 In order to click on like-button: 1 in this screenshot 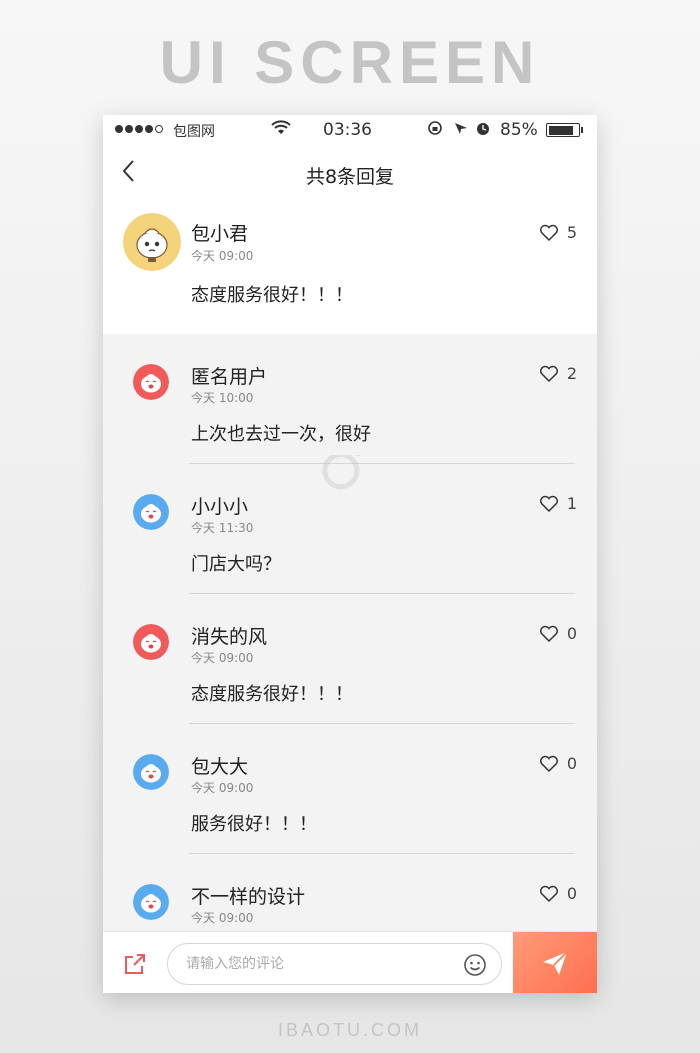, I will do `click(558, 503)`.